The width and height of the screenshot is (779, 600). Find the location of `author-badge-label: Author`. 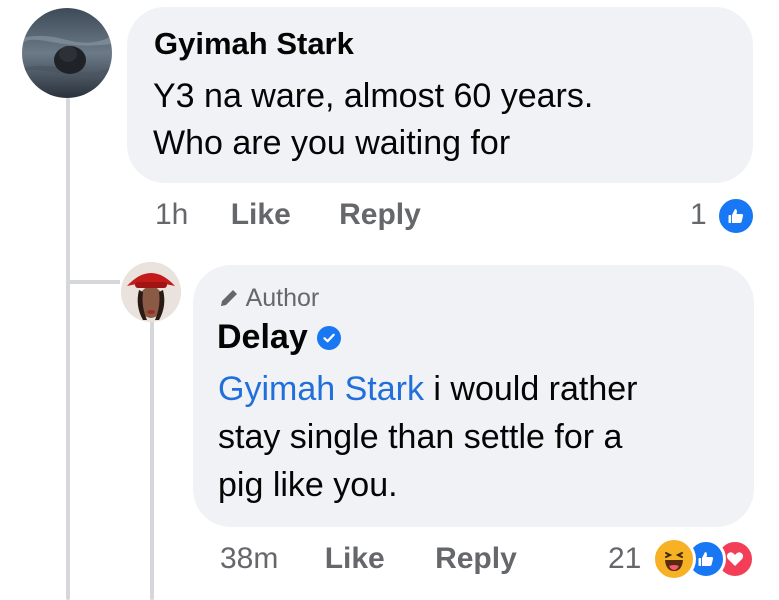

author-badge-label: Author is located at coordinates (282, 298).